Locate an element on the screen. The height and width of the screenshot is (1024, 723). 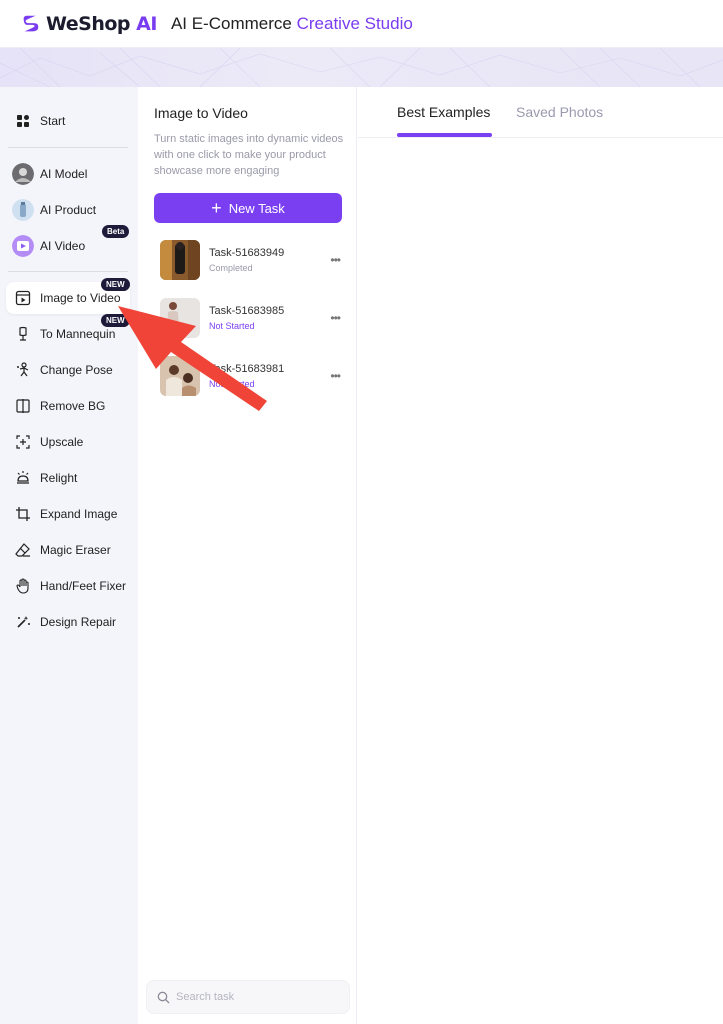
sidebar-item-relight: Relight is located at coordinates (68, 478).